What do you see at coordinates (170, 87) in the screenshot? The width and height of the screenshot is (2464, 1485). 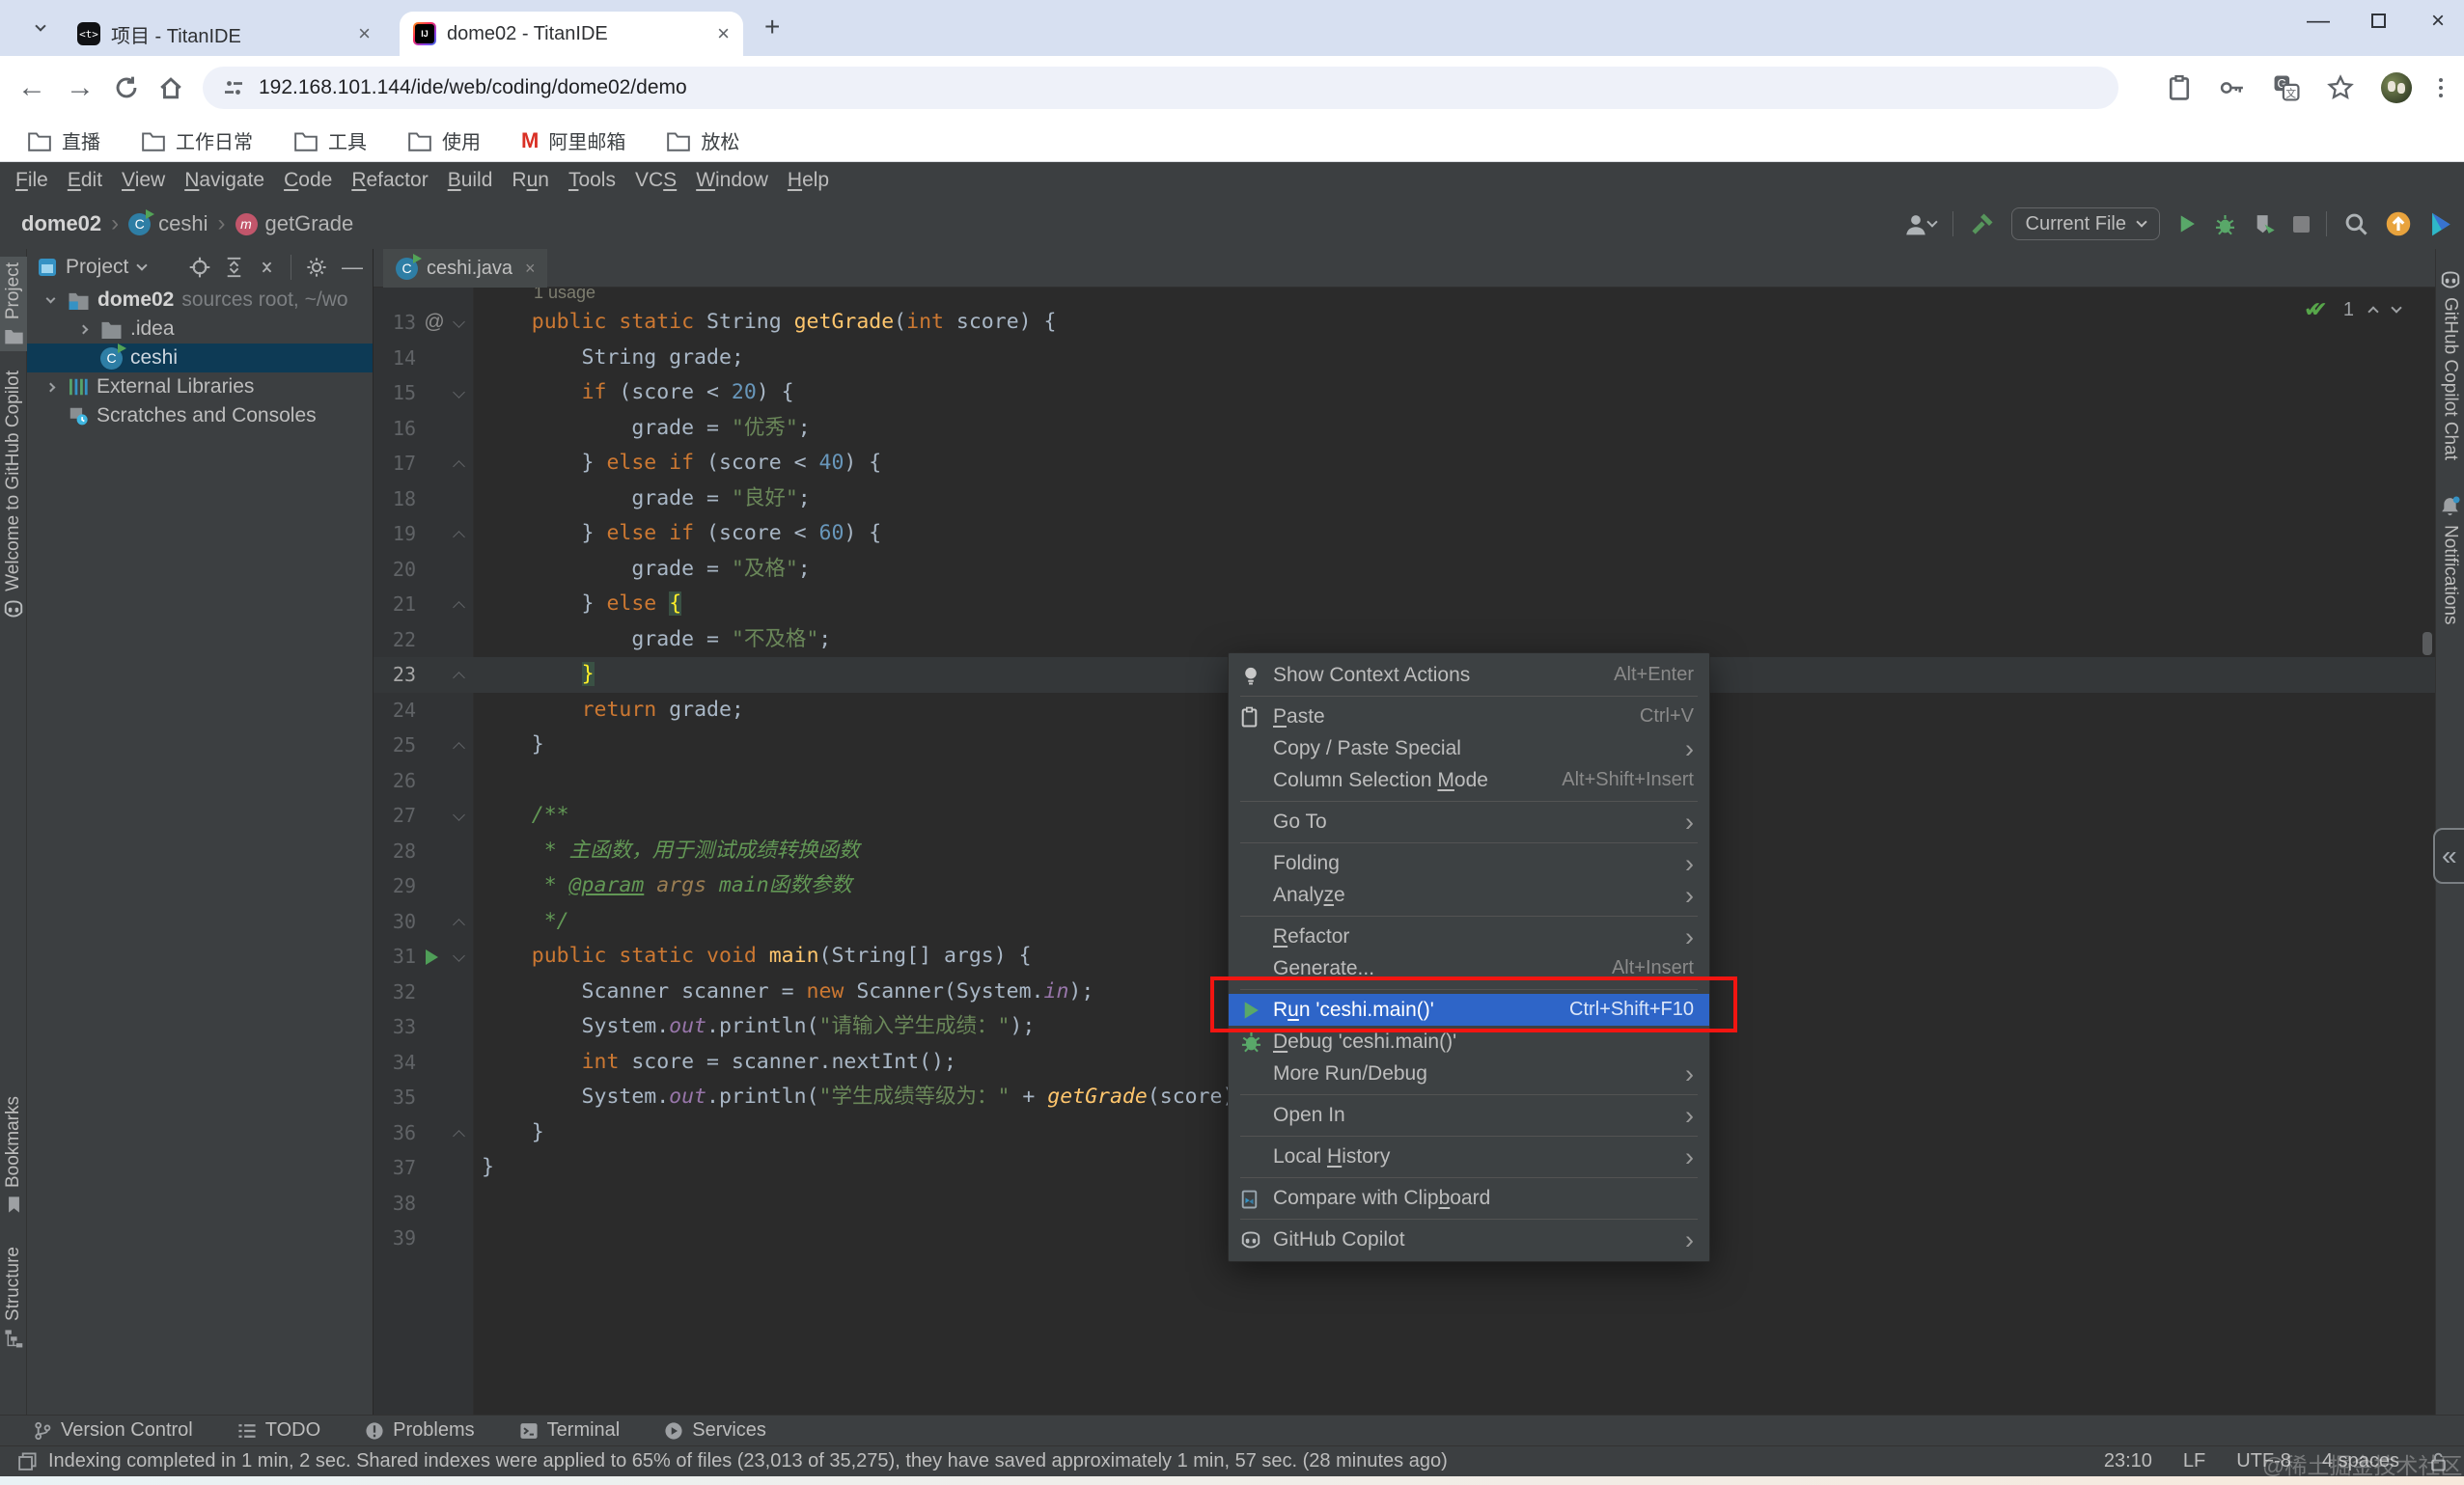 I see `home-button` at bounding box center [170, 87].